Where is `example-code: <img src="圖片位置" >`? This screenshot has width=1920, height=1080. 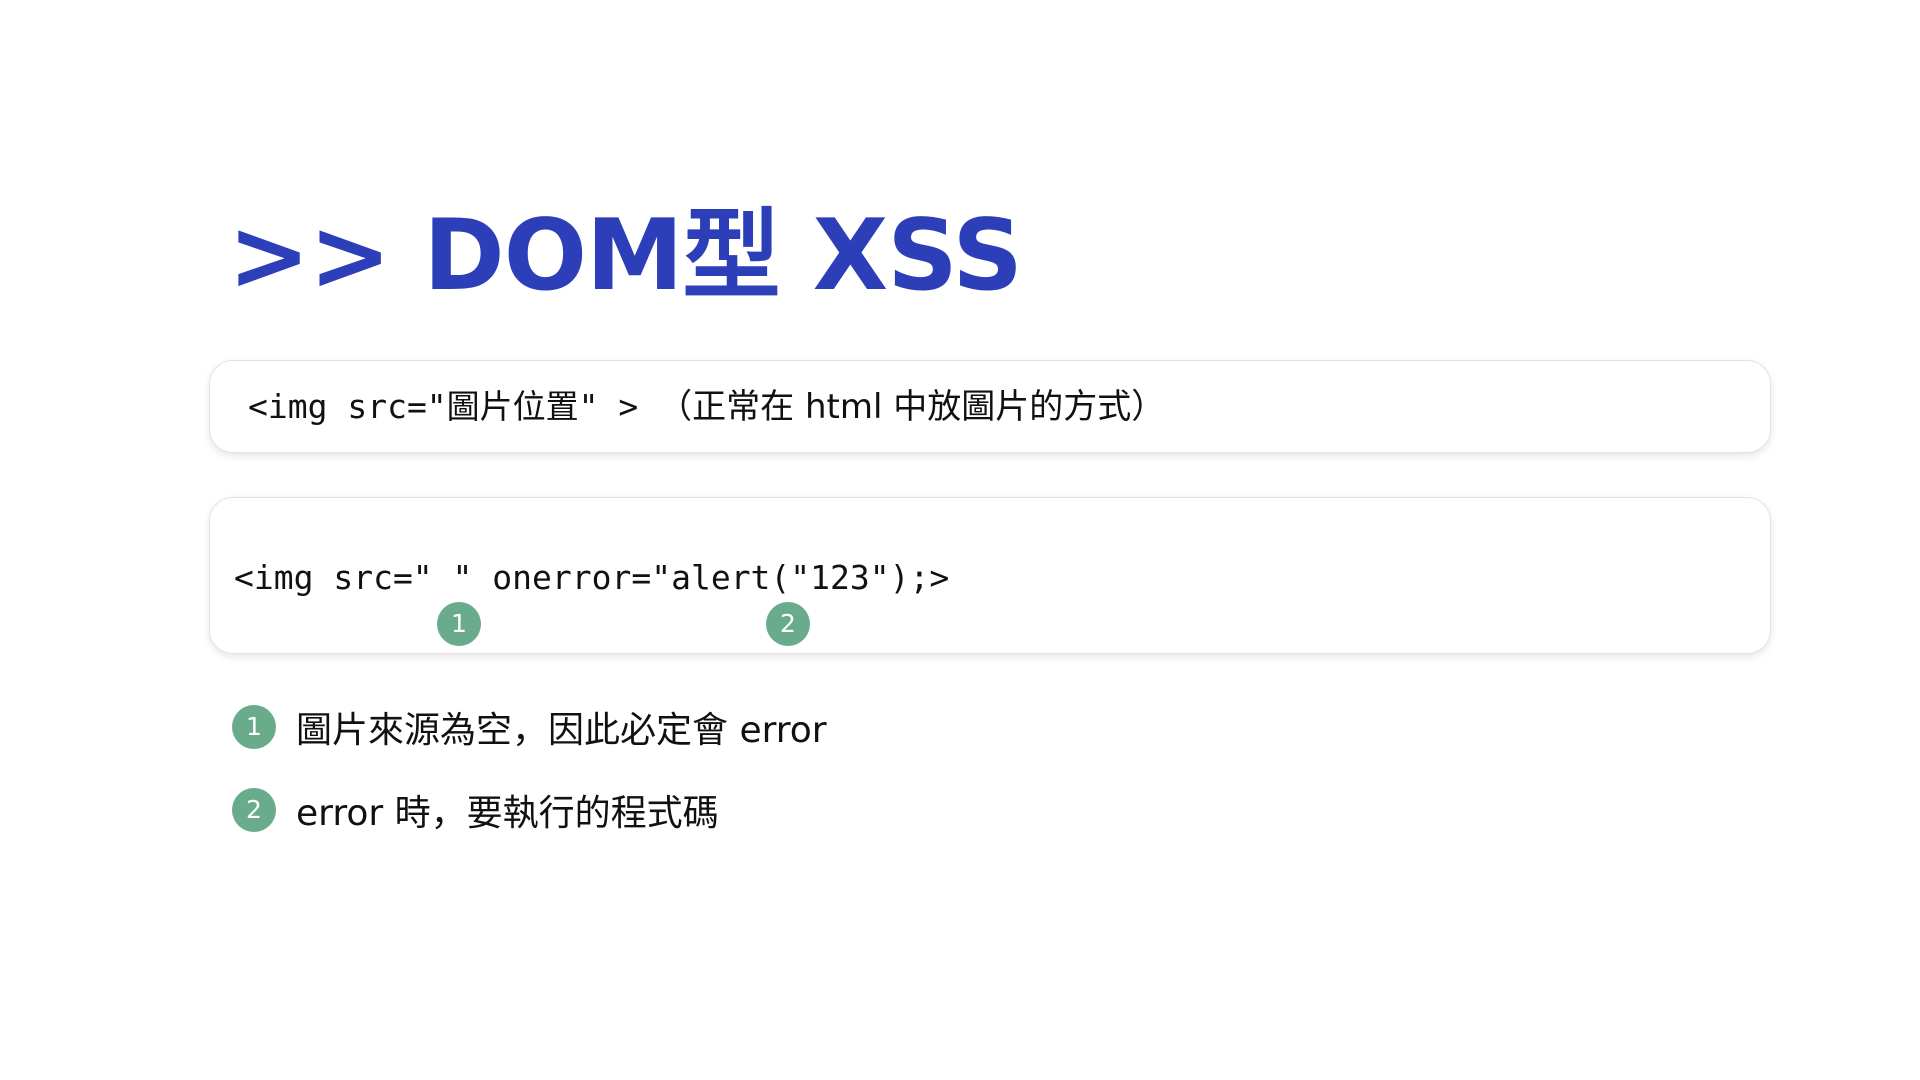
example-code: <img src="圖片位置" > is located at coordinates (453, 406).